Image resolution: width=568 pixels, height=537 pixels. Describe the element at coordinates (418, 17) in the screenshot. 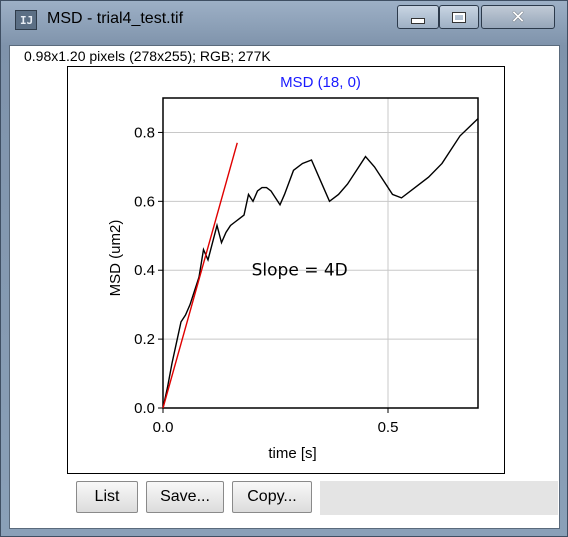

I see `minimize-button` at that location.